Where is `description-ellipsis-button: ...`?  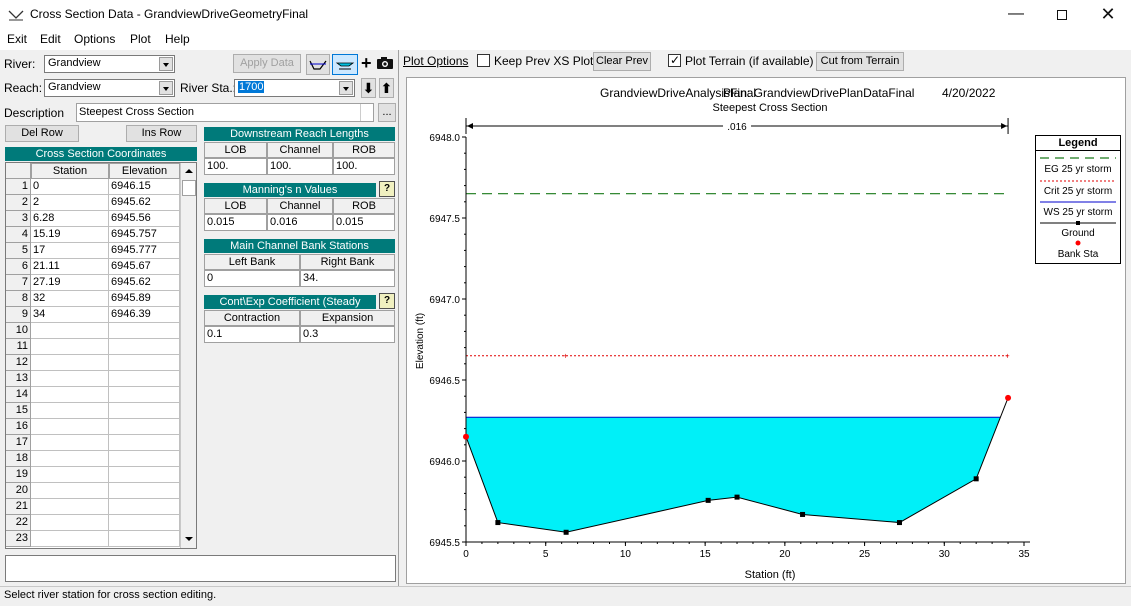
description-ellipsis-button: ... is located at coordinates (387, 112).